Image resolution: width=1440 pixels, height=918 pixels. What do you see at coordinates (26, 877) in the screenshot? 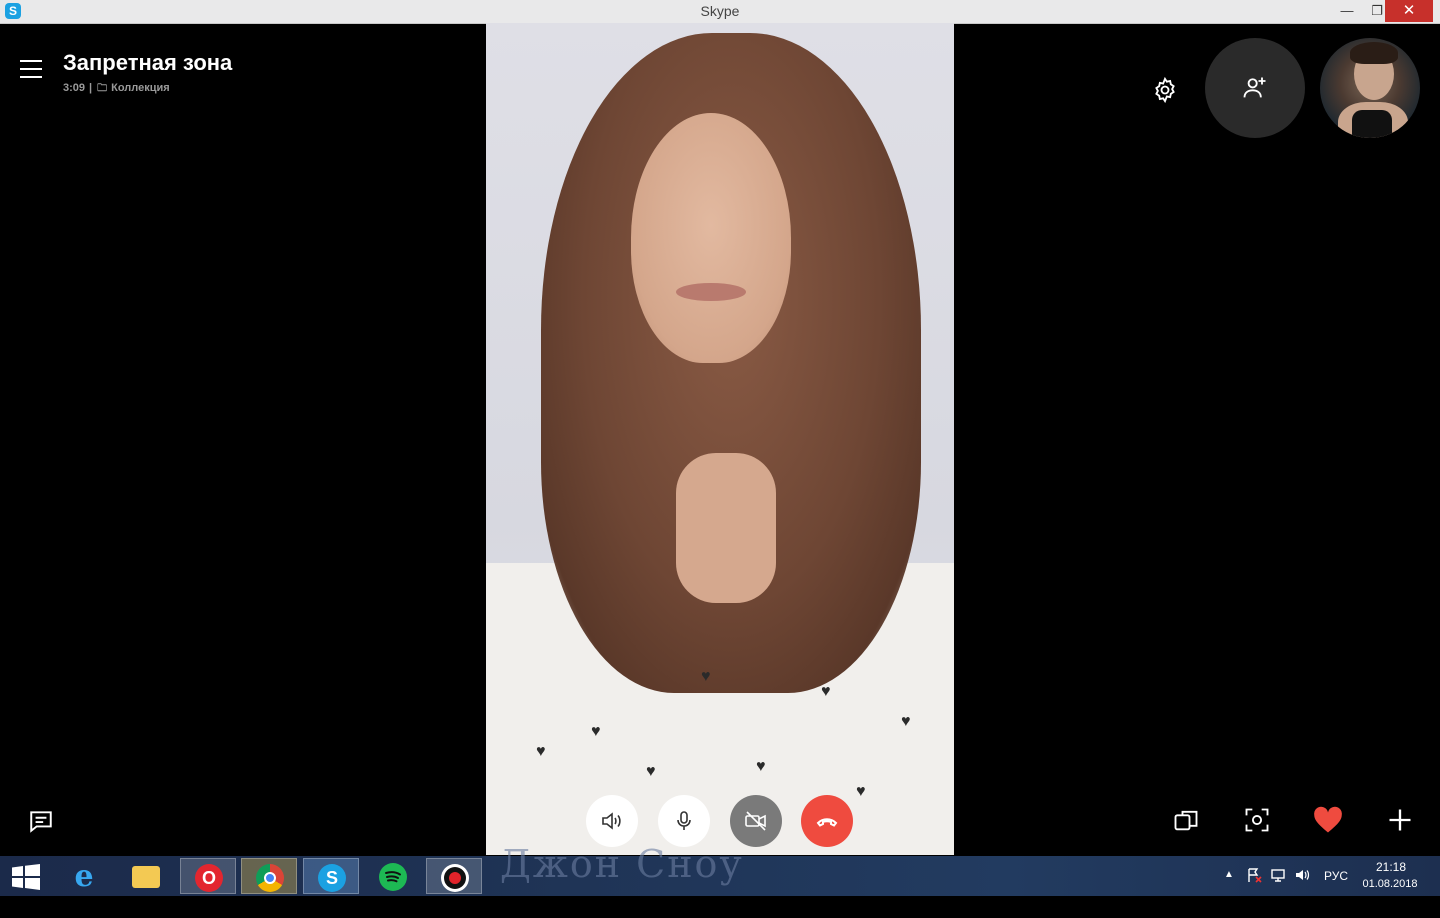
I see `windows-start-icon` at bounding box center [26, 877].